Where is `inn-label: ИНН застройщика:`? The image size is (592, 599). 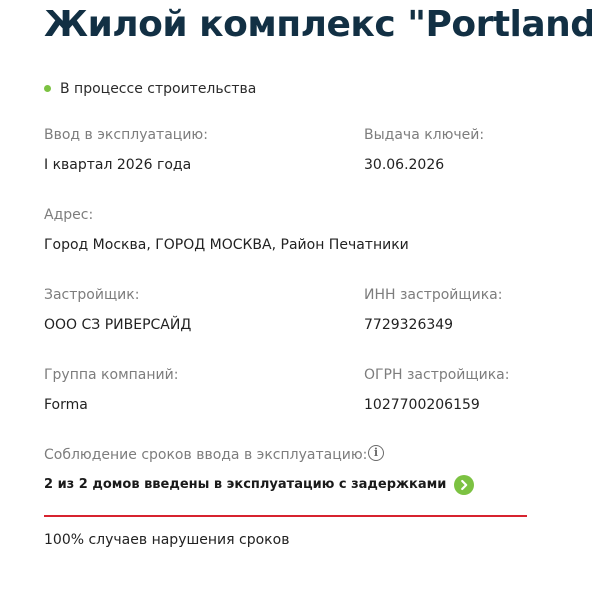 inn-label: ИНН застройщика: is located at coordinates (433, 295).